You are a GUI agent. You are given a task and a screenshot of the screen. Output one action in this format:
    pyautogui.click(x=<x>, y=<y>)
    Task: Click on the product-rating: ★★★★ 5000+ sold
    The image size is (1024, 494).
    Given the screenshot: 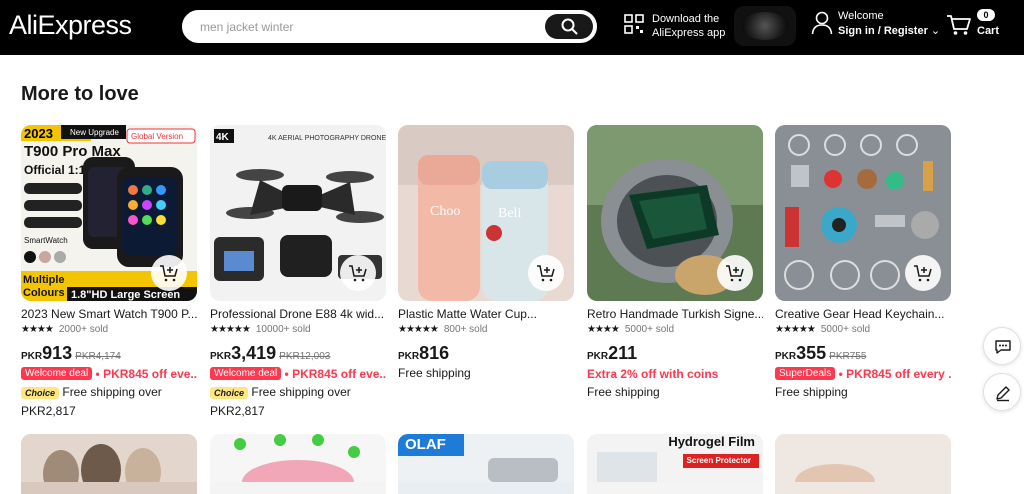 What is the action you would take?
    pyautogui.click(x=675, y=330)
    